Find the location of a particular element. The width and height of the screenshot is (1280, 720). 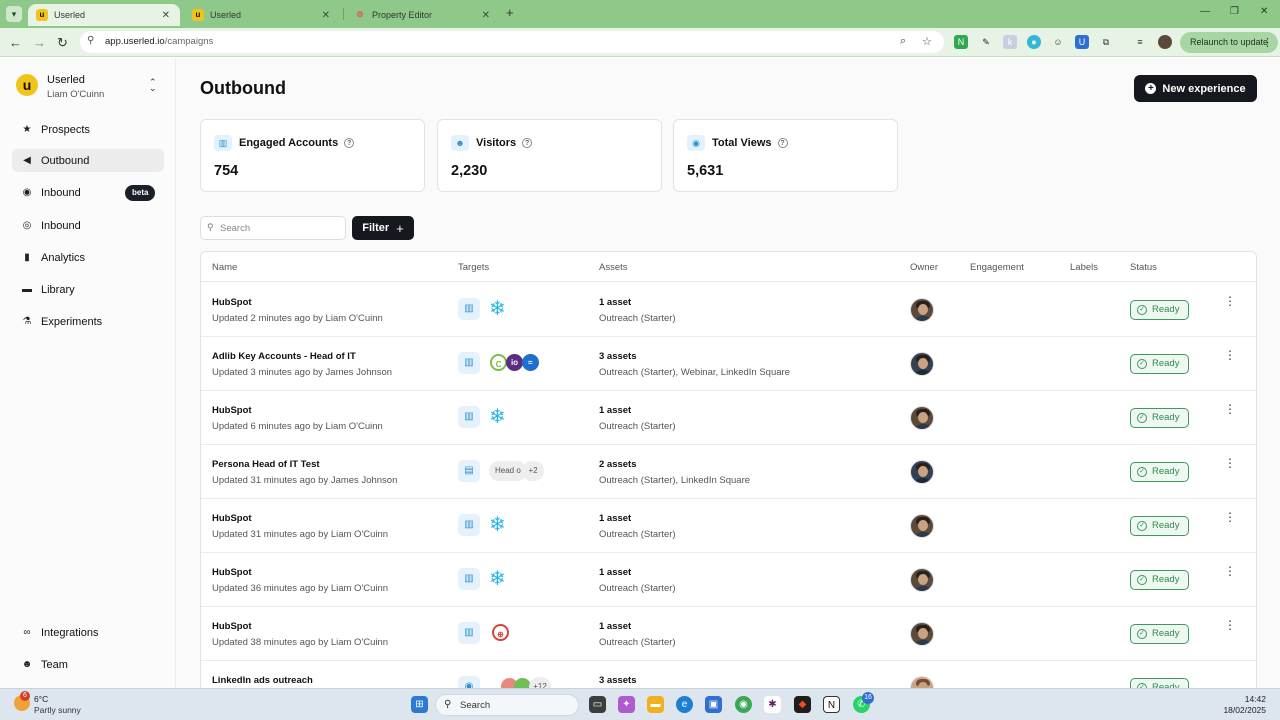

figma-icon: ◆ is located at coordinates (802, 704).